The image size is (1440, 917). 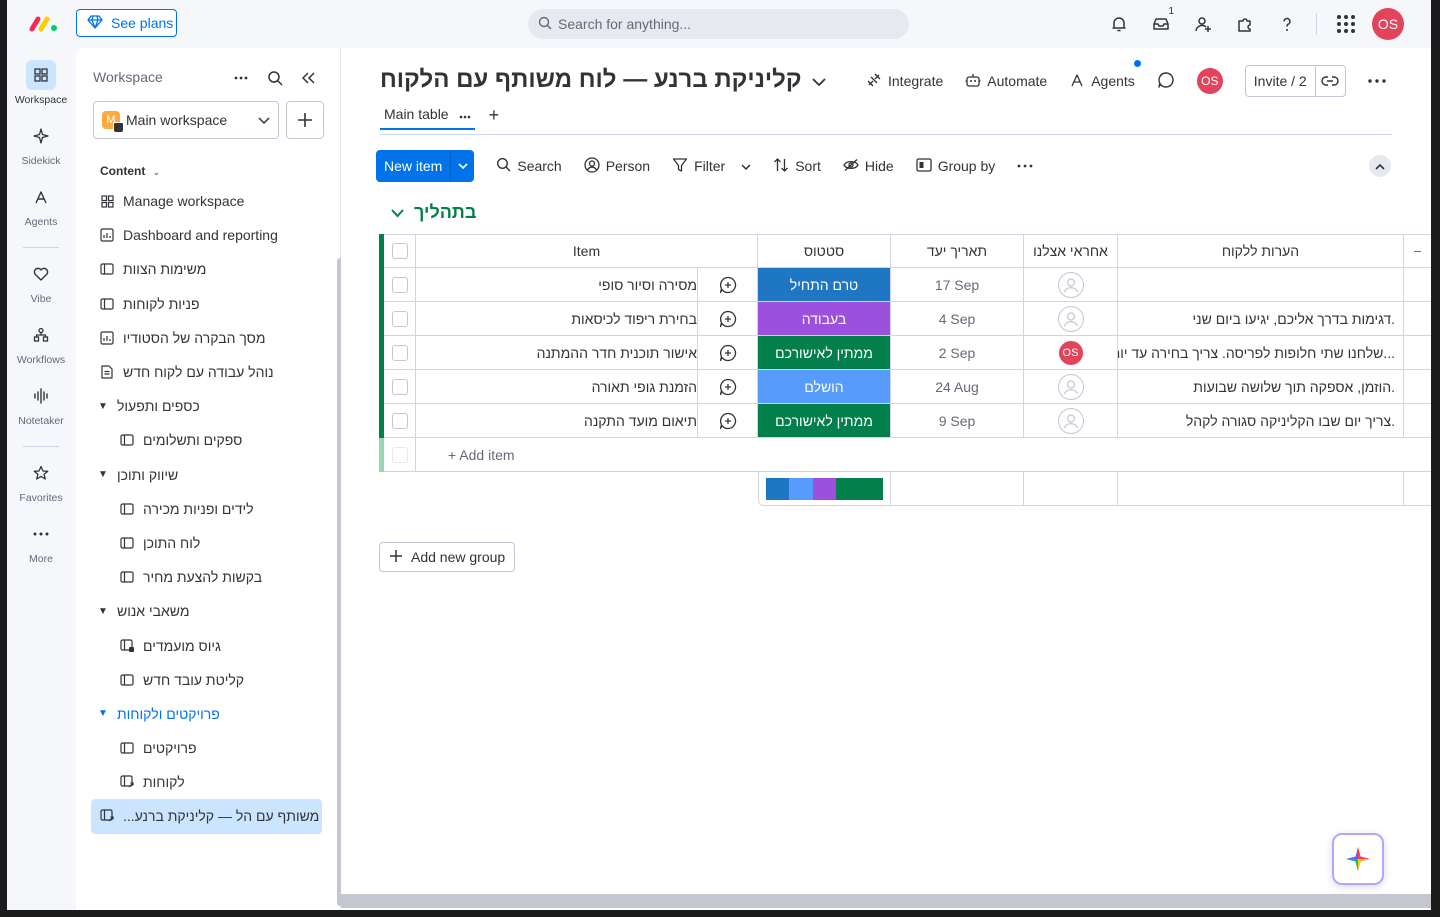 I want to click on invite-button: Invite / 2, so click(x=1295, y=81).